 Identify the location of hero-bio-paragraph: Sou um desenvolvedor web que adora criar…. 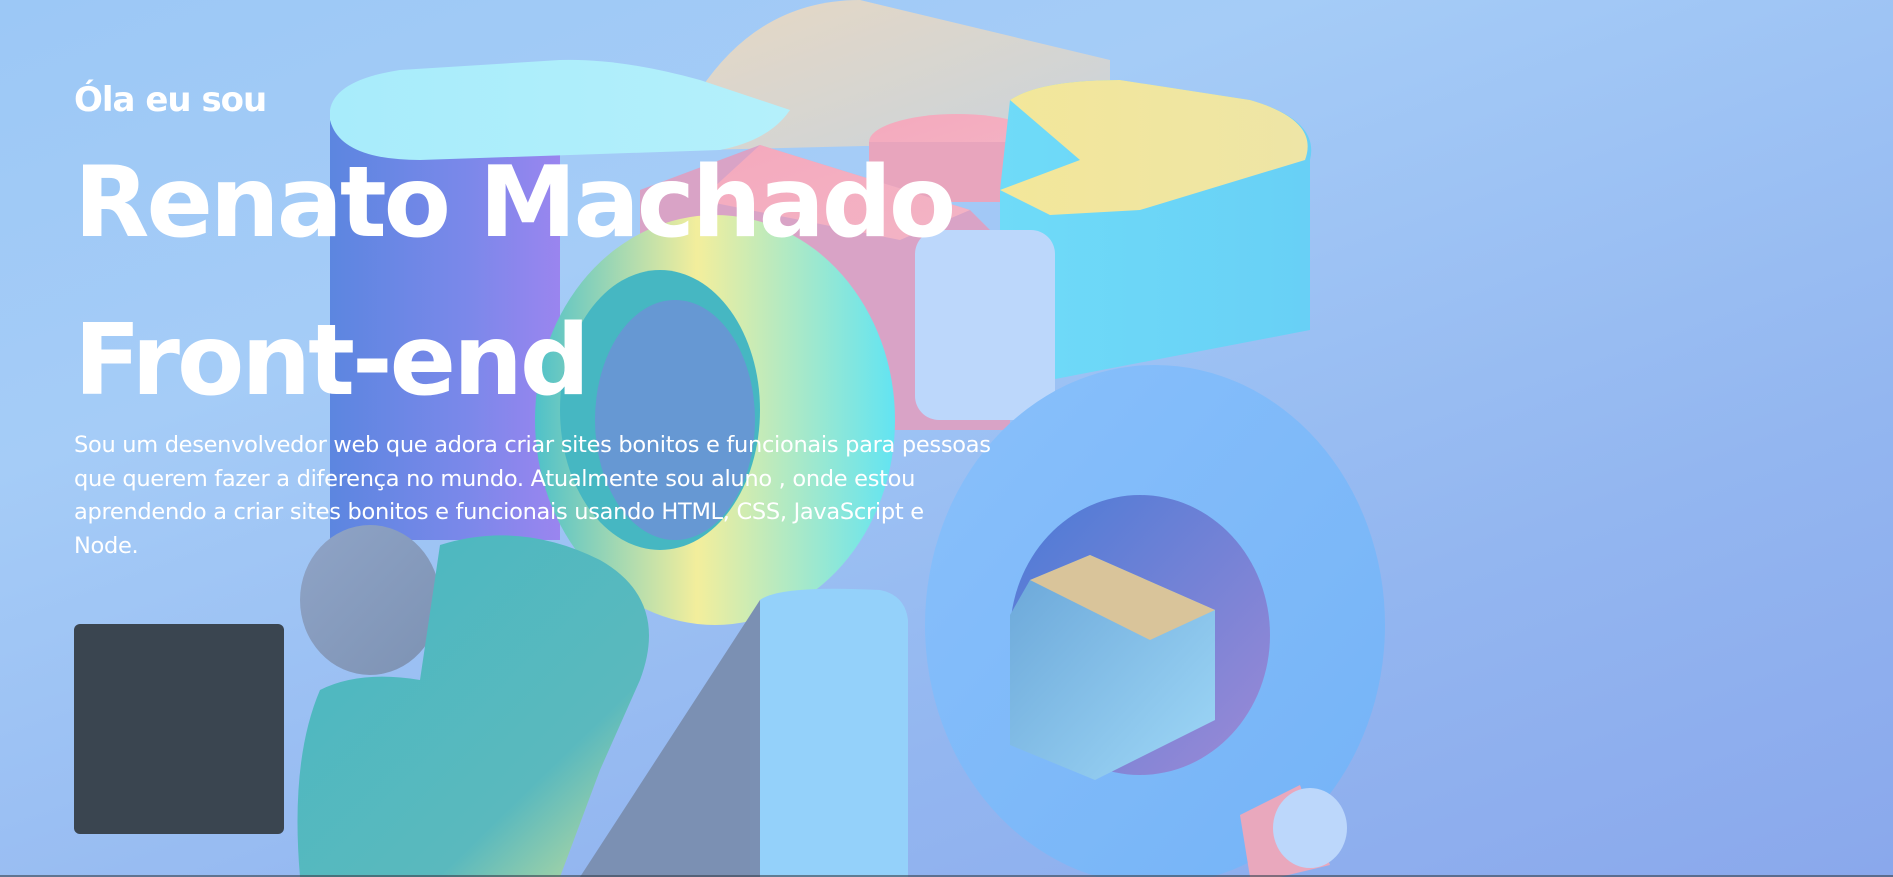
(532, 495).